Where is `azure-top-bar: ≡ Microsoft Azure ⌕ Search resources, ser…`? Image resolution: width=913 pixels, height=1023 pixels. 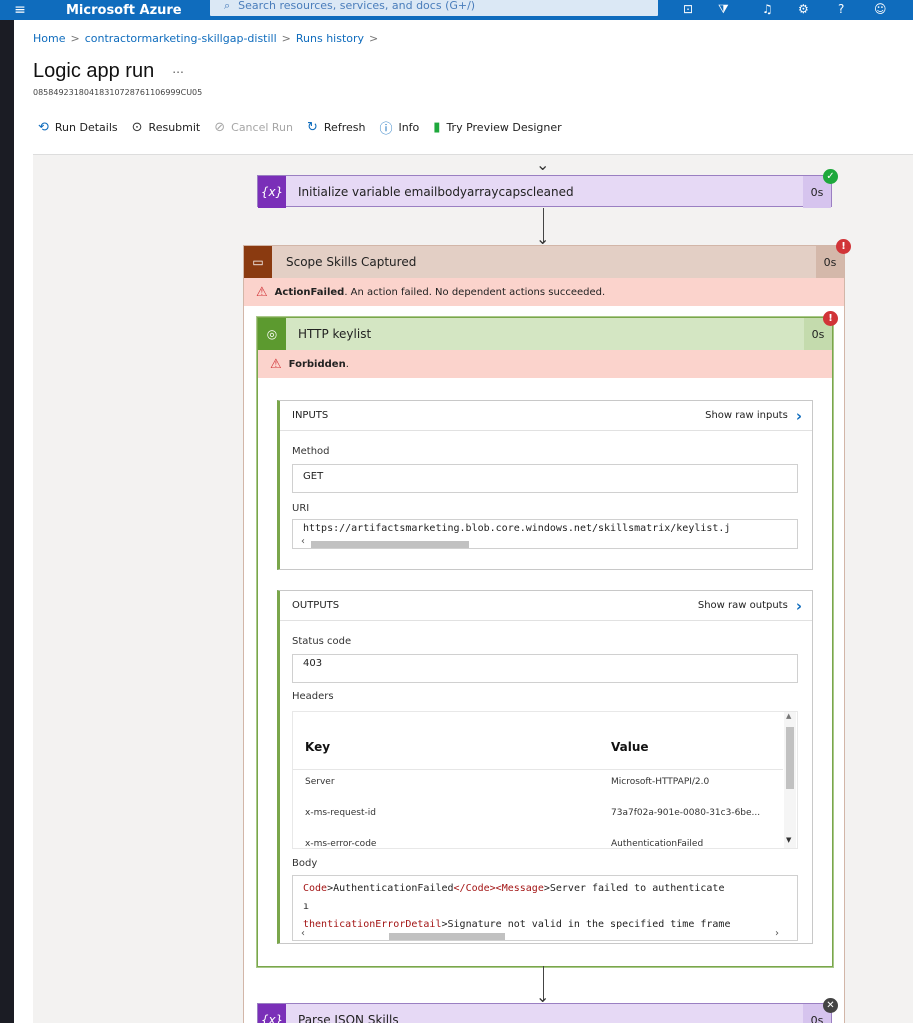 azure-top-bar: ≡ Microsoft Azure ⌕ Search resources, ser… is located at coordinates (456, 10).